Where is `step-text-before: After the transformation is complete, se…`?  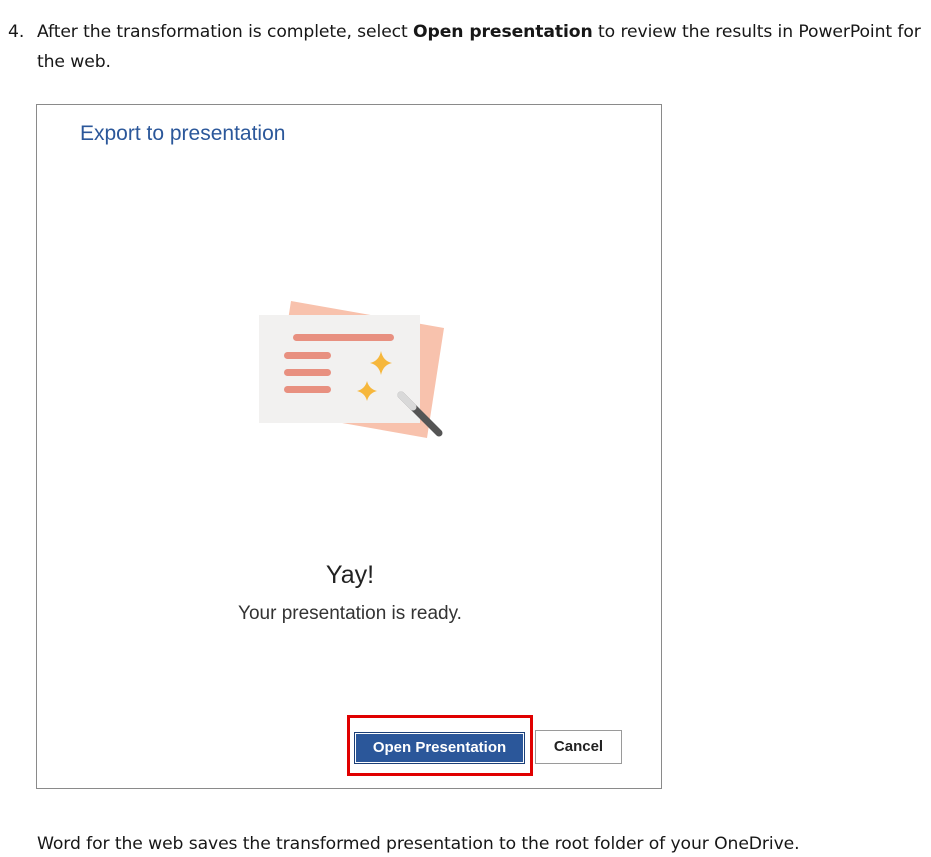
step-text-before: After the transformation is complete, se… is located at coordinates (225, 32).